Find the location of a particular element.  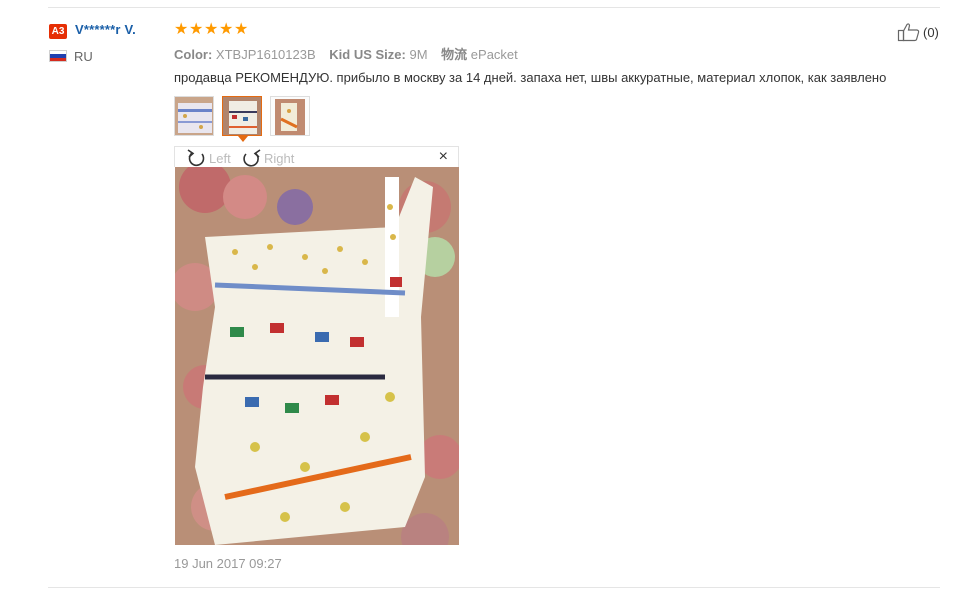

property-label-shipping: 物流 is located at coordinates (454, 54).